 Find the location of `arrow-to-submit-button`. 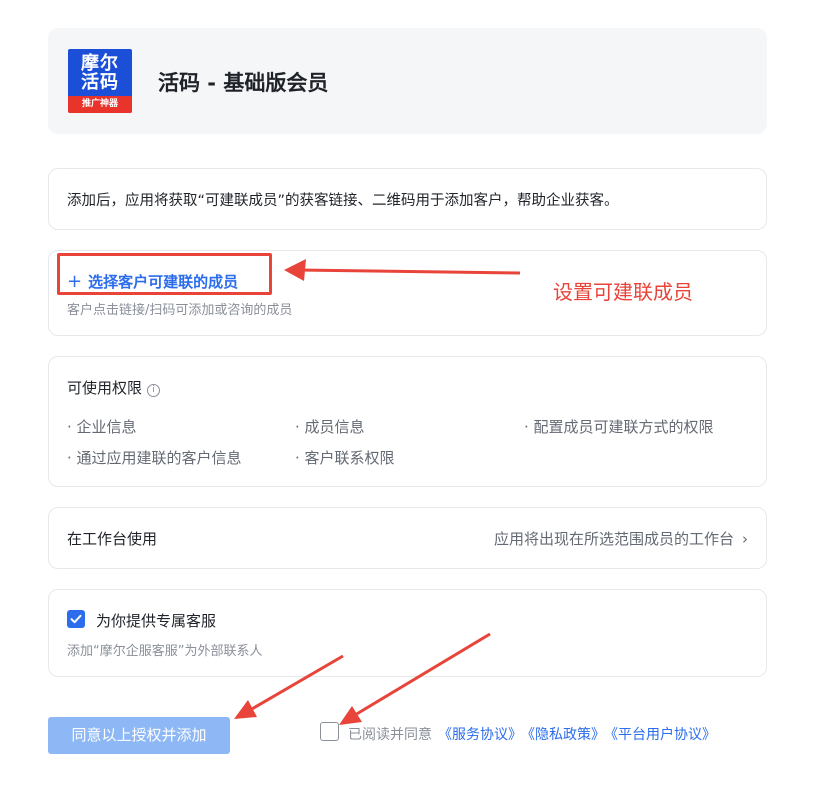

arrow-to-submit-button is located at coordinates (289, 686).